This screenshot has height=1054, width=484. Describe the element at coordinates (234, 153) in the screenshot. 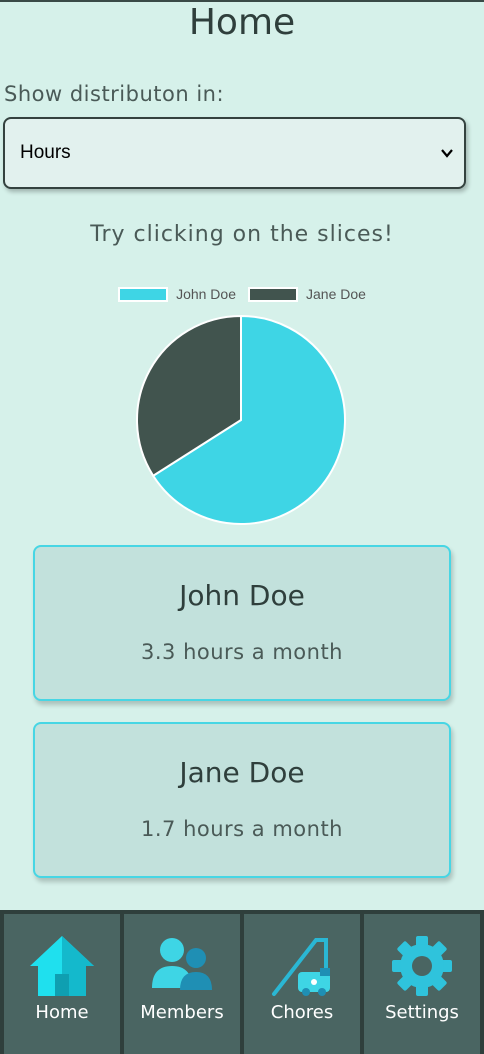

I see `distribution-select: Hours` at that location.